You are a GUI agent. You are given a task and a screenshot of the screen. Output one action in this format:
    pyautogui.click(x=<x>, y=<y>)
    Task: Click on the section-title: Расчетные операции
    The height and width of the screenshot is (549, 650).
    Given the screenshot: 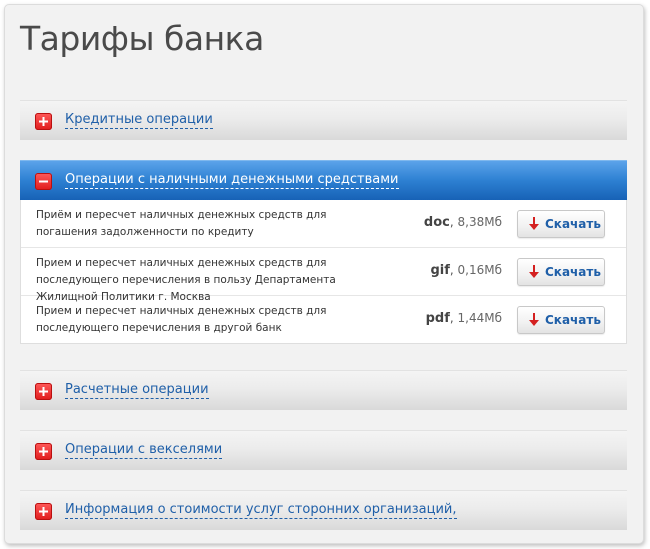 What is the action you would take?
    pyautogui.click(x=137, y=390)
    